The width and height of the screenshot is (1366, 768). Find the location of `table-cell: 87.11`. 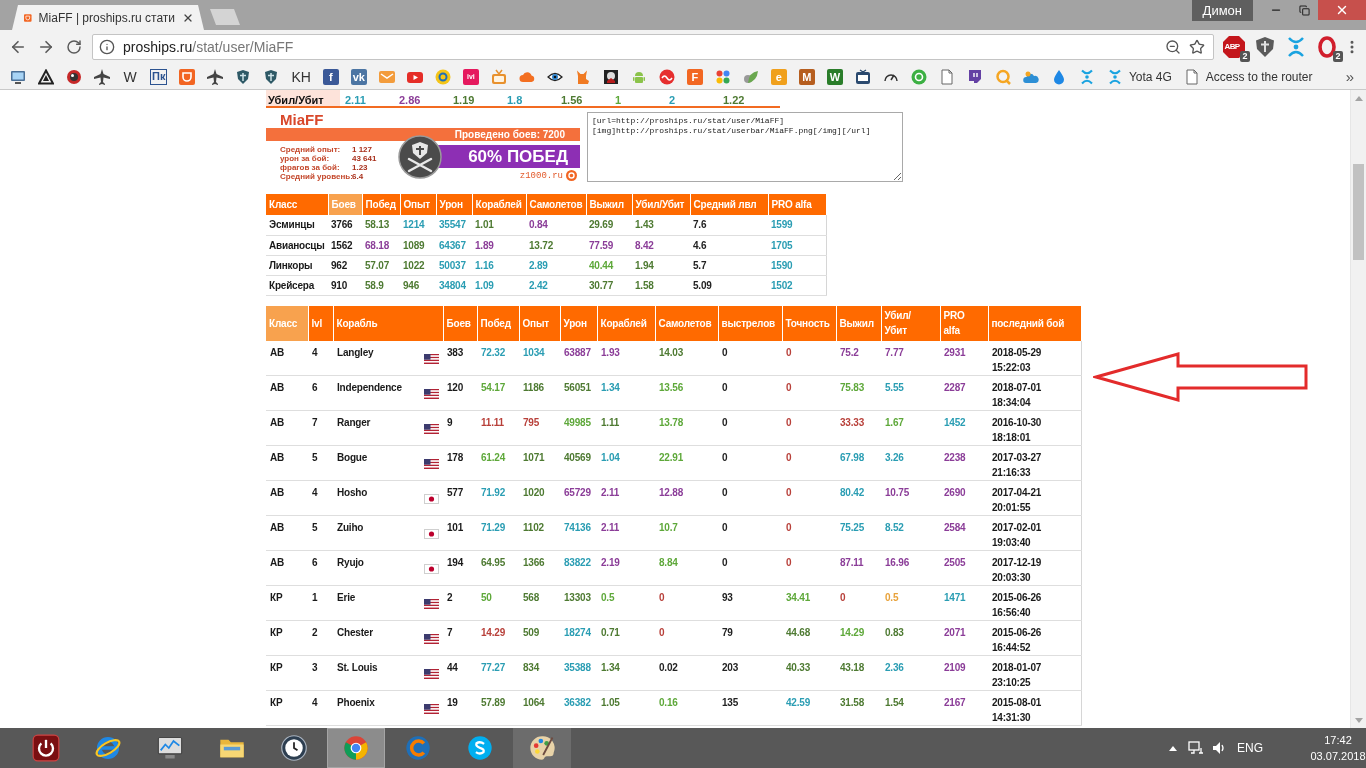

table-cell: 87.11 is located at coordinates (858, 568).